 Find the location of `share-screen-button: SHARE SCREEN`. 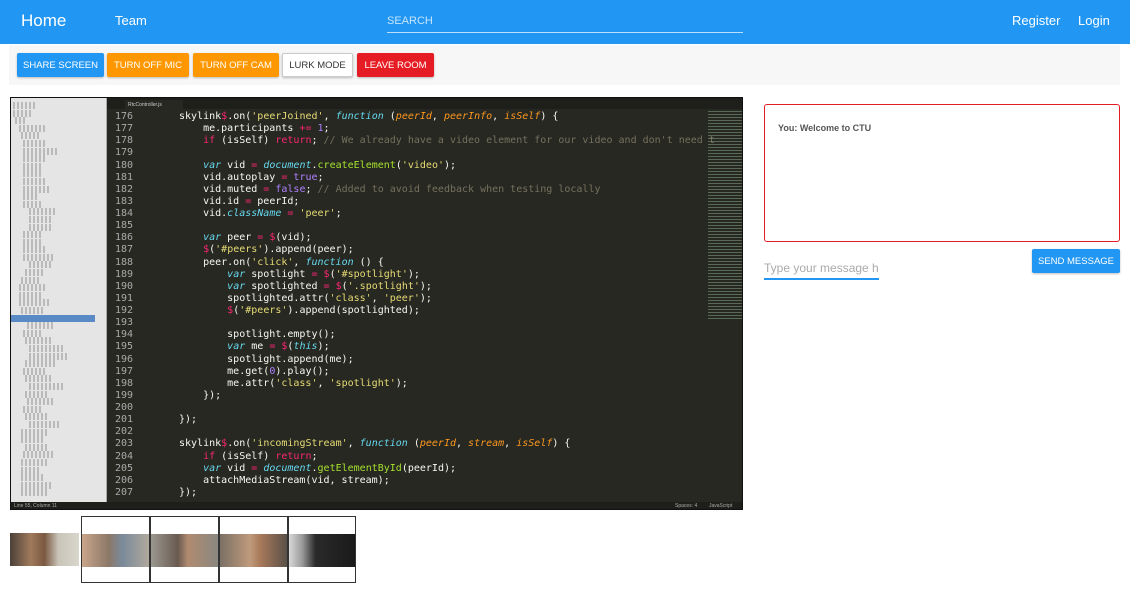

share-screen-button: SHARE SCREEN is located at coordinates (60, 65).